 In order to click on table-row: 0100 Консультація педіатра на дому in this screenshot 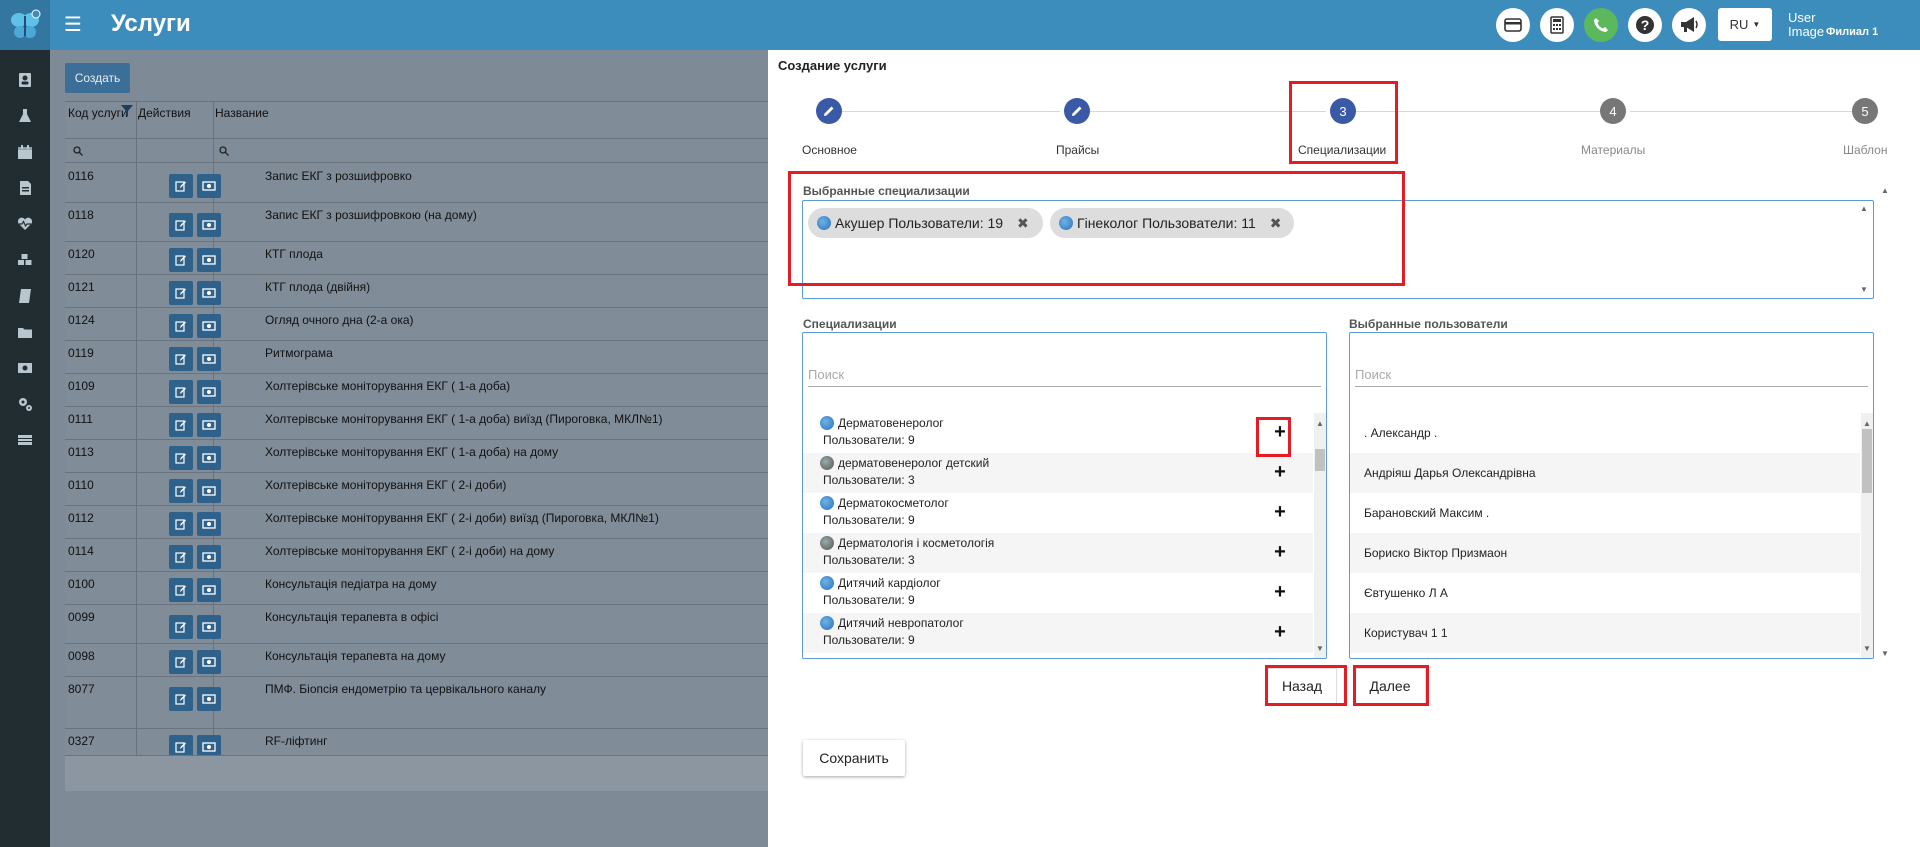, I will do `click(416, 588)`.